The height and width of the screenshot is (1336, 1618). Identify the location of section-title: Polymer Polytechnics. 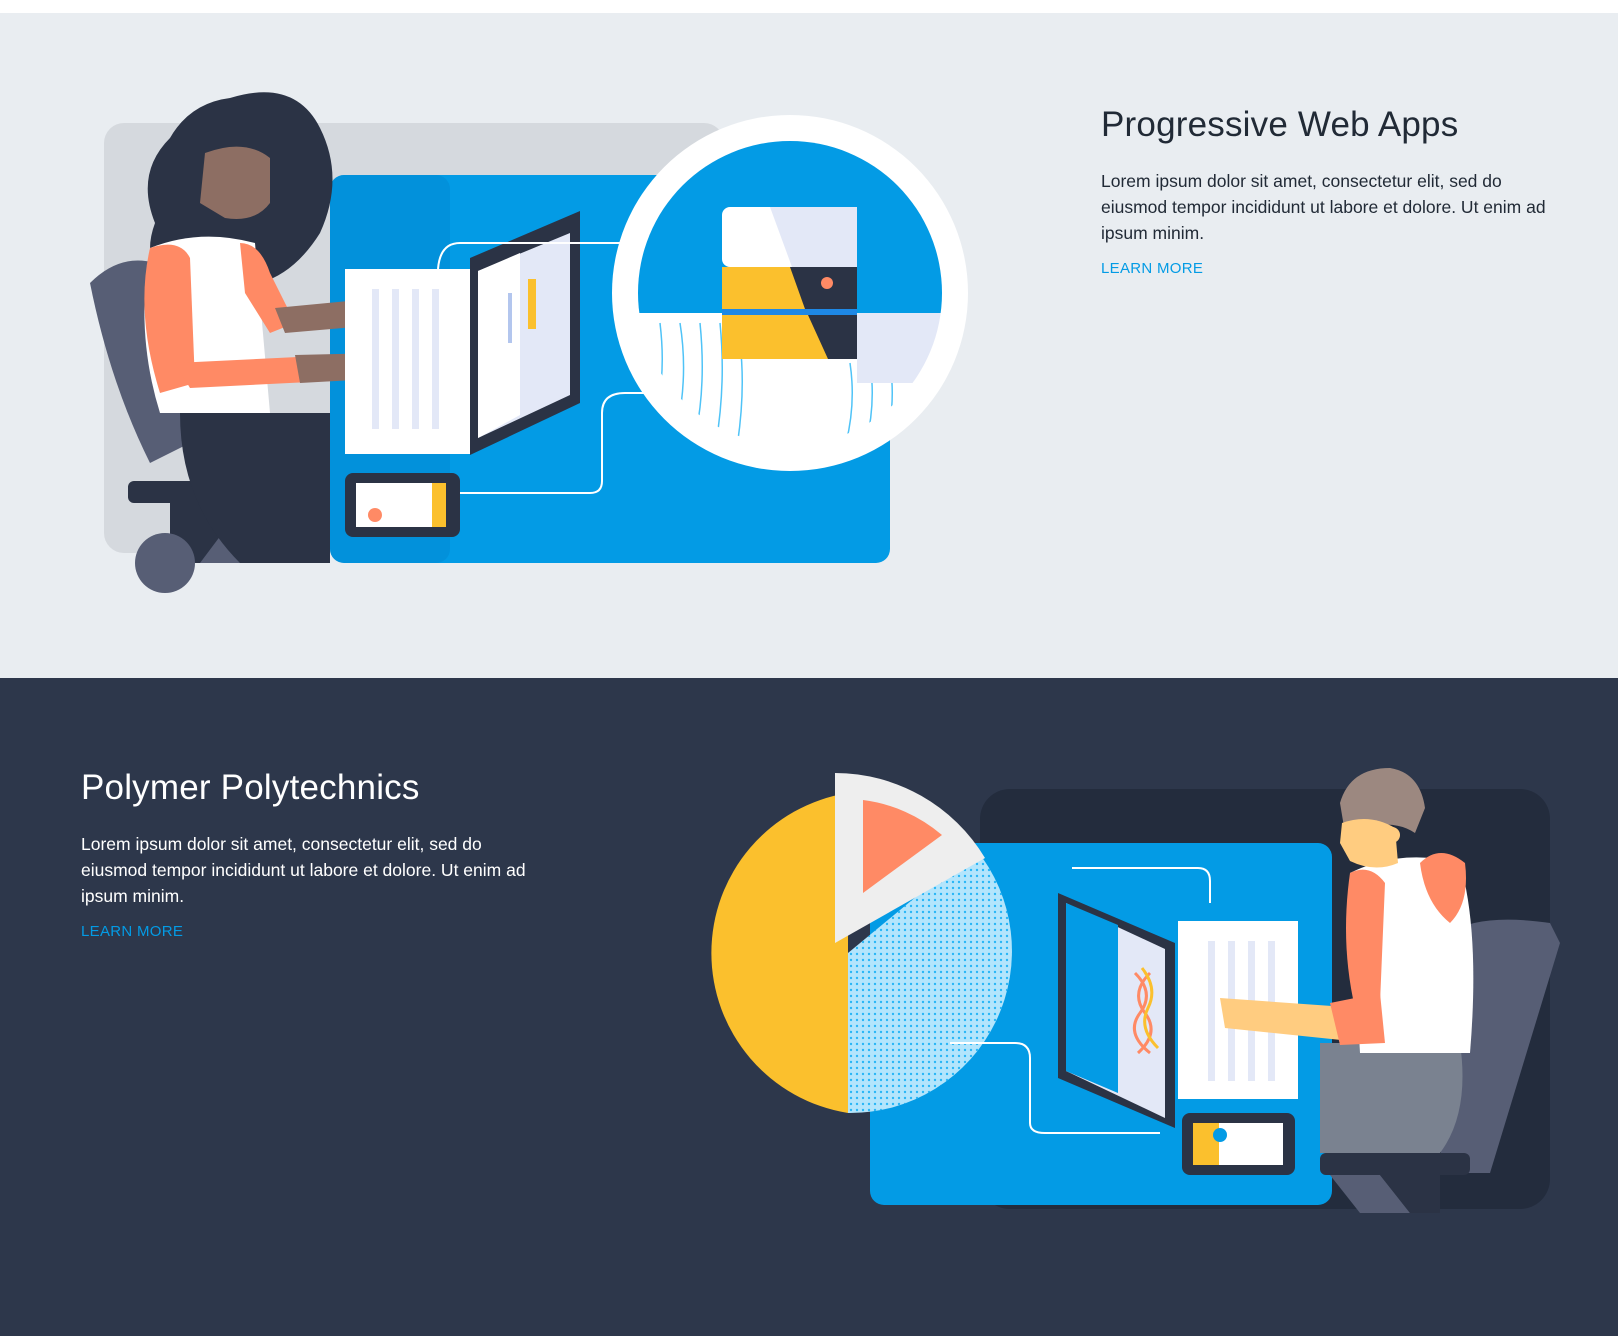
(250, 787).